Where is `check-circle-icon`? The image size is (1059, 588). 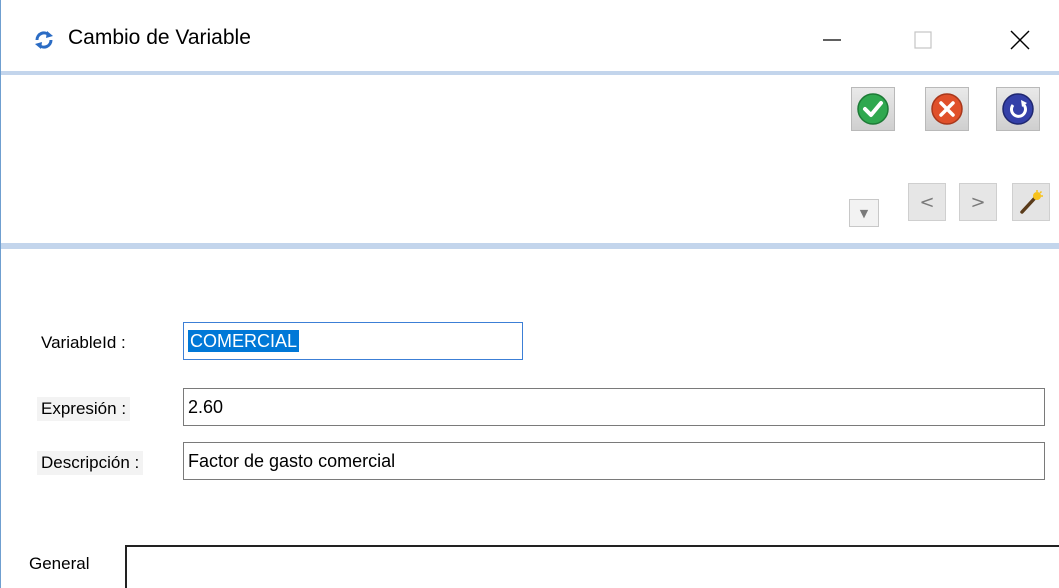
check-circle-icon is located at coordinates (873, 109).